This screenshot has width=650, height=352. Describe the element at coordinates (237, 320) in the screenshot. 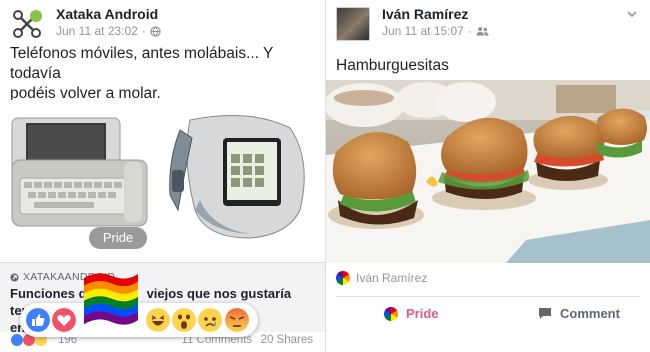

I see `angry-reaction-icon` at that location.